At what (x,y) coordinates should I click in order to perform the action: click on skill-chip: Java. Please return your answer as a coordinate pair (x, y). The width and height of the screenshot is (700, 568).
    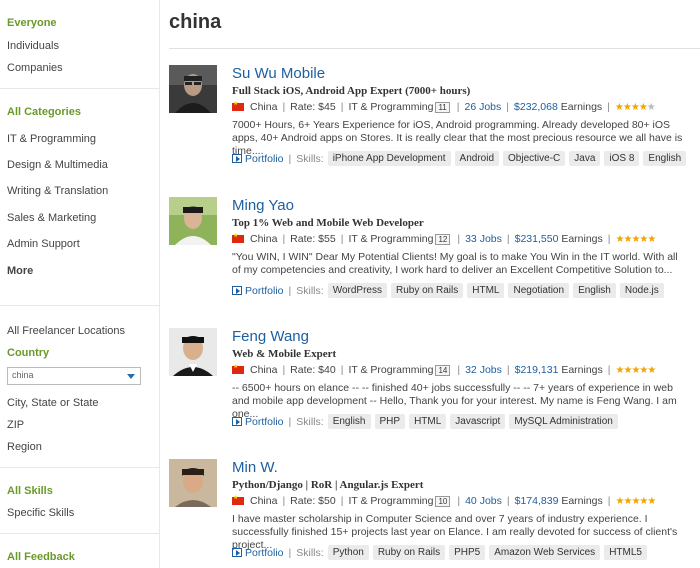
    Looking at the image, I should click on (585, 158).